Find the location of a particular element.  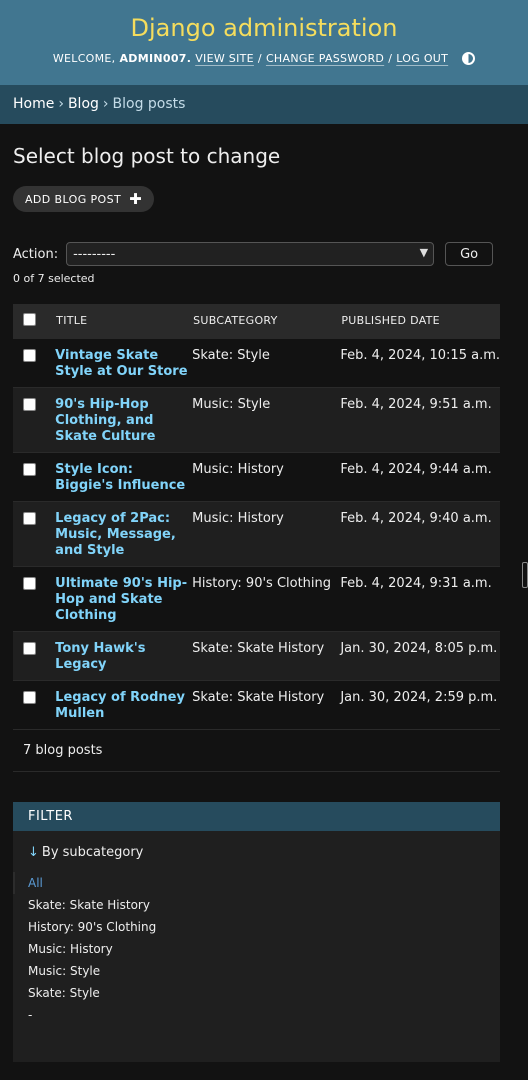

row-title-cell: 90's Hip-Hop Clothing, and Skate Culture is located at coordinates (124, 419).